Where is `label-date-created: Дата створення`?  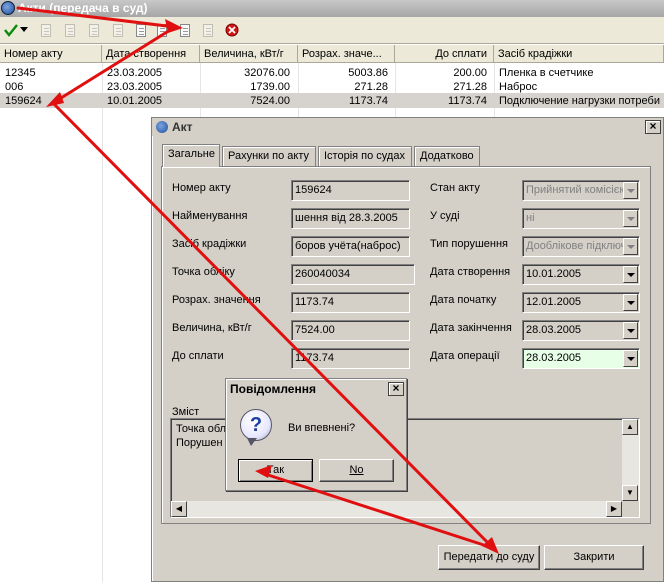 label-date-created: Дата створення is located at coordinates (470, 272).